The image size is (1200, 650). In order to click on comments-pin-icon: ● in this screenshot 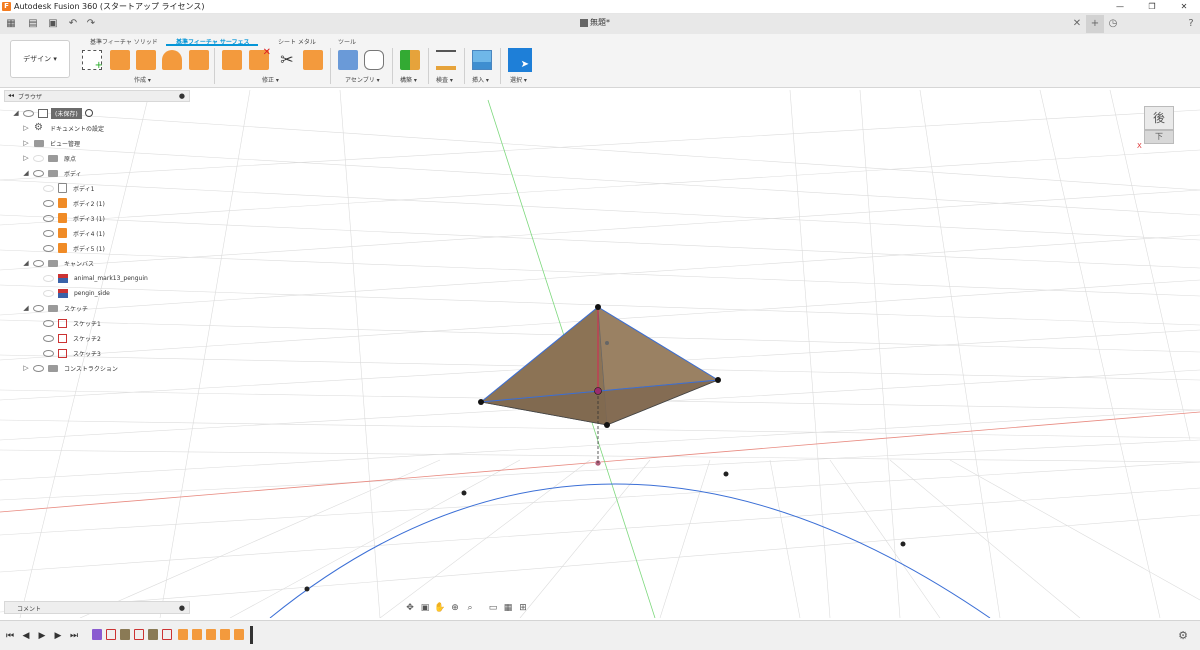, I will do `click(182, 608)`.